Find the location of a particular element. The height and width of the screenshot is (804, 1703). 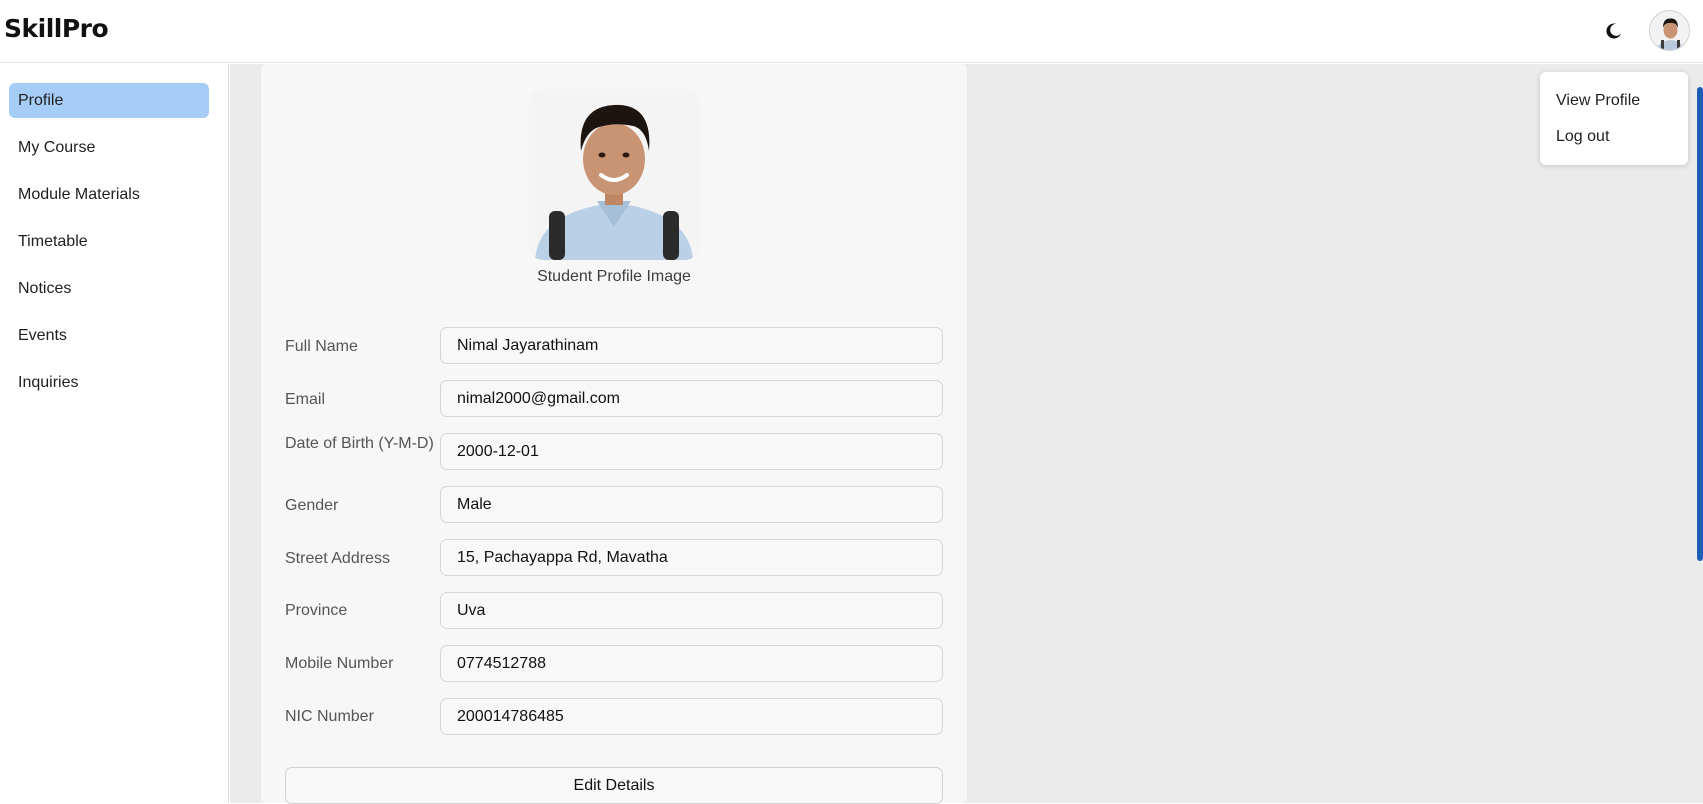

sidebar-item-timetable: Timetable is located at coordinates (109, 241).